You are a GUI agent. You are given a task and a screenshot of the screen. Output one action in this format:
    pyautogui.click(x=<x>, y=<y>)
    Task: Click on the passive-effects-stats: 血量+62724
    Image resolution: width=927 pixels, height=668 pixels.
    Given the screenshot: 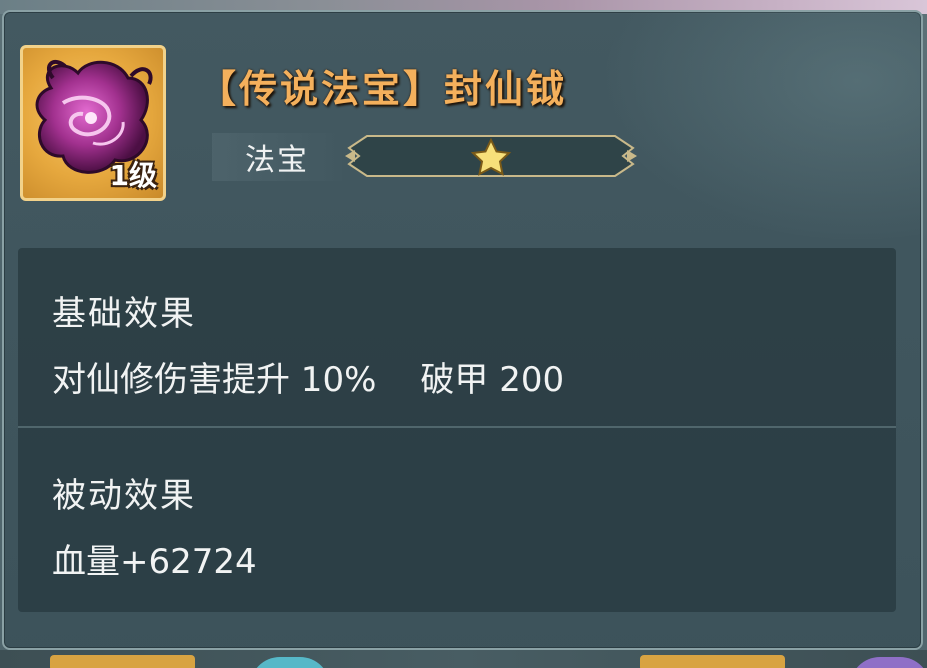 What is the action you would take?
    pyautogui.click(x=154, y=558)
    